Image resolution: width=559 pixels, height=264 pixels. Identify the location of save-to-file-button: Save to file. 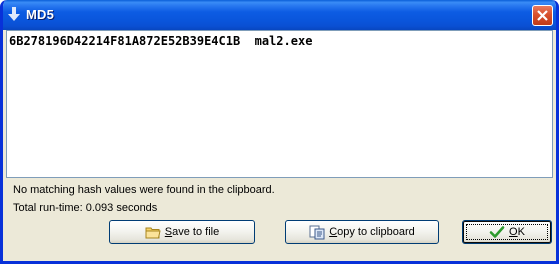
(182, 232).